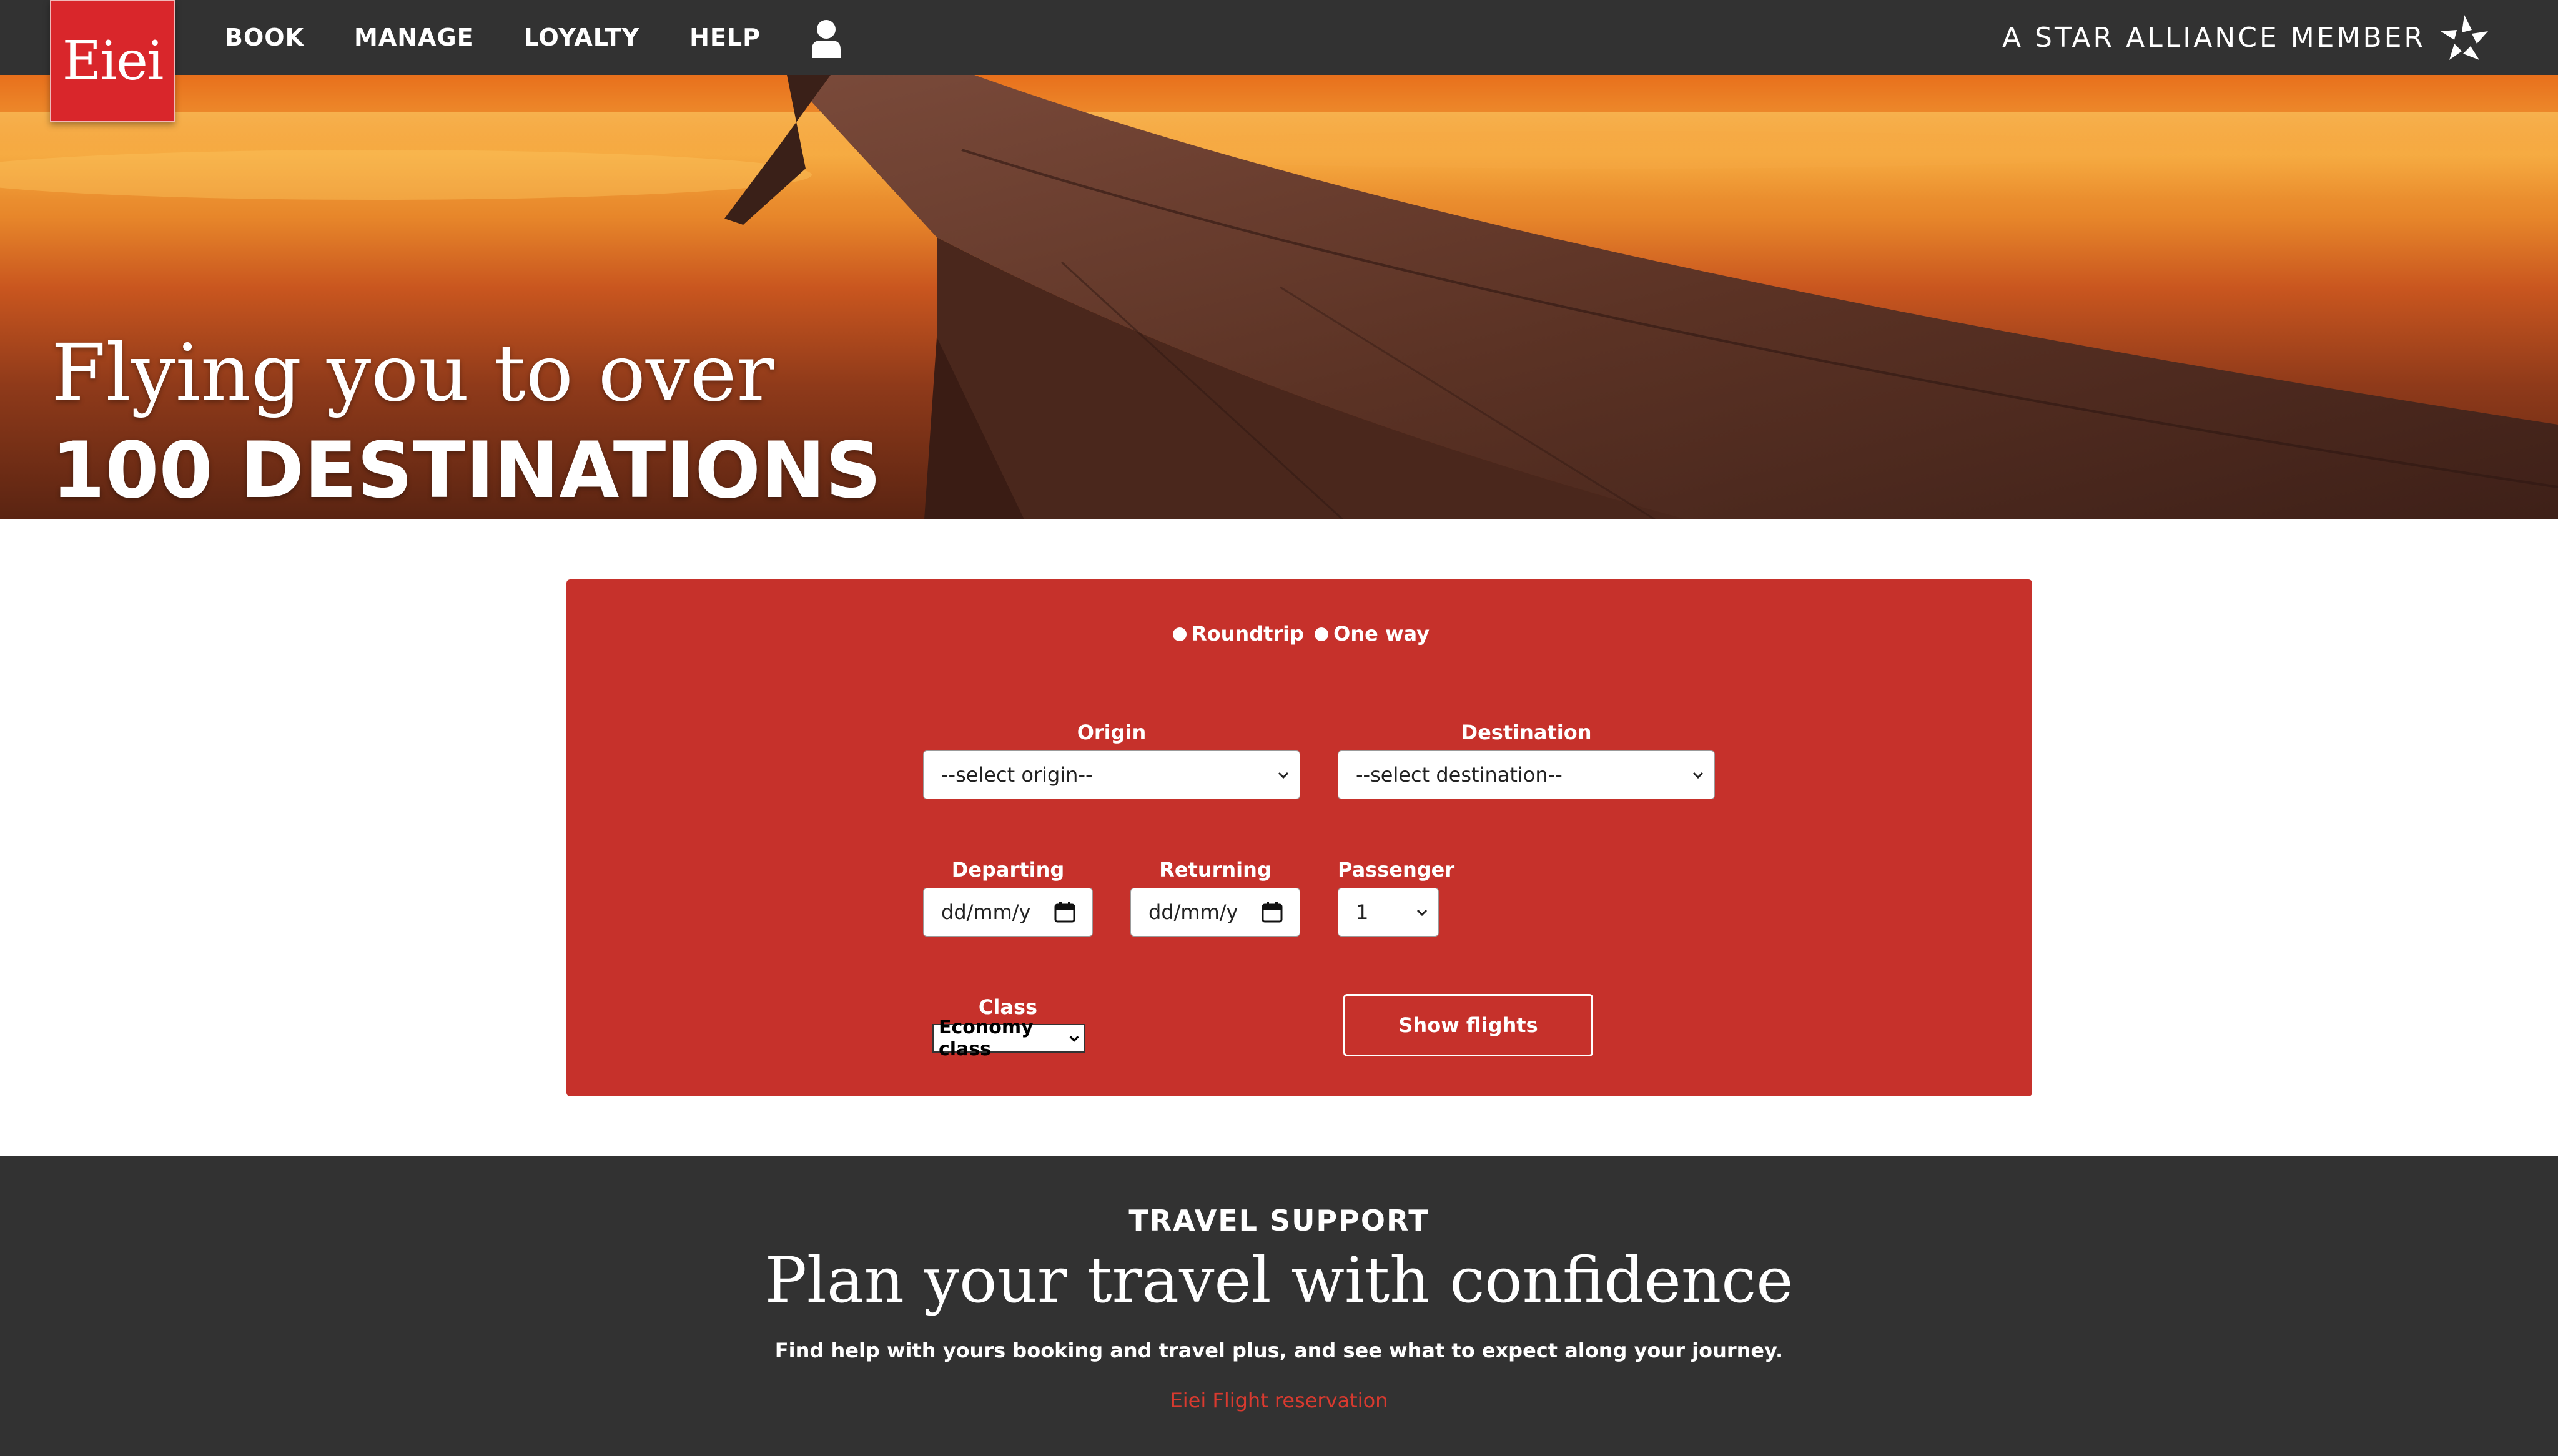 This screenshot has height=1456, width=2558. What do you see at coordinates (1017, 775) in the screenshot?
I see `origin-value: --select origin--` at bounding box center [1017, 775].